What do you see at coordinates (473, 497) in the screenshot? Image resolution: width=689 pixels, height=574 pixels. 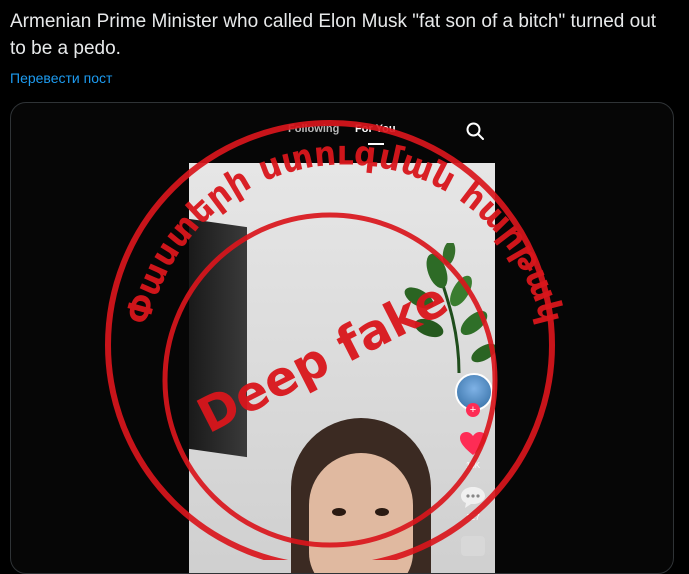 I see `comment-icon` at bounding box center [473, 497].